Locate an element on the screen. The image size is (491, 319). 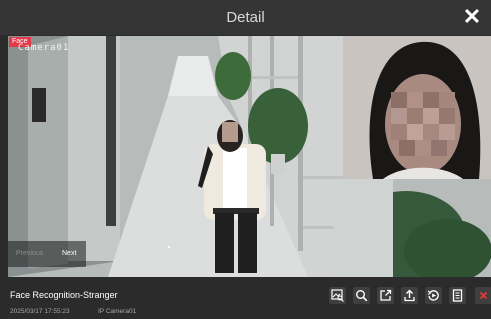
export-button is located at coordinates (385, 295).